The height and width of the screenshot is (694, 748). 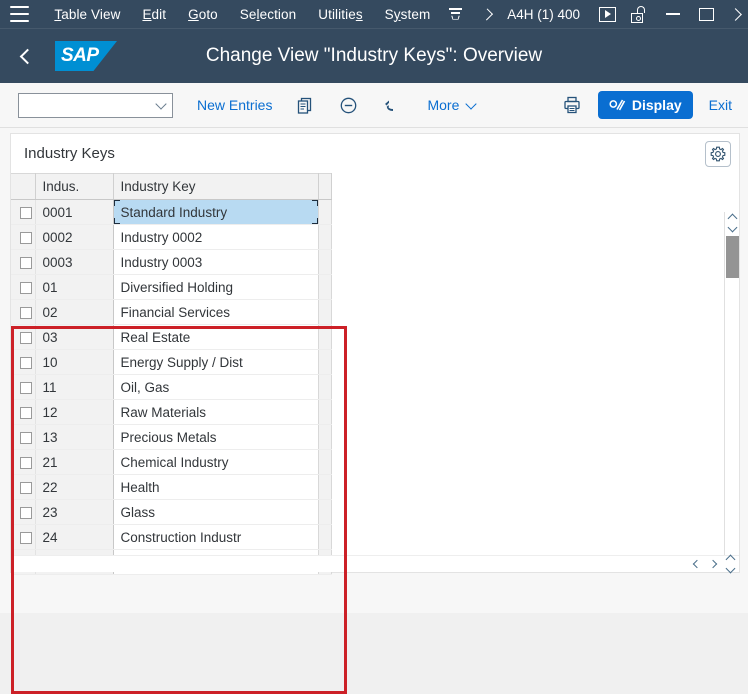 I want to click on table-row: 01Diversified Holding, so click(x=171, y=287).